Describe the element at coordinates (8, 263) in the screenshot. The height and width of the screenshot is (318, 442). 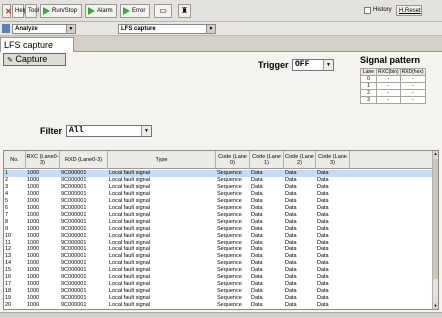
I see `table-cell: 14` at that location.